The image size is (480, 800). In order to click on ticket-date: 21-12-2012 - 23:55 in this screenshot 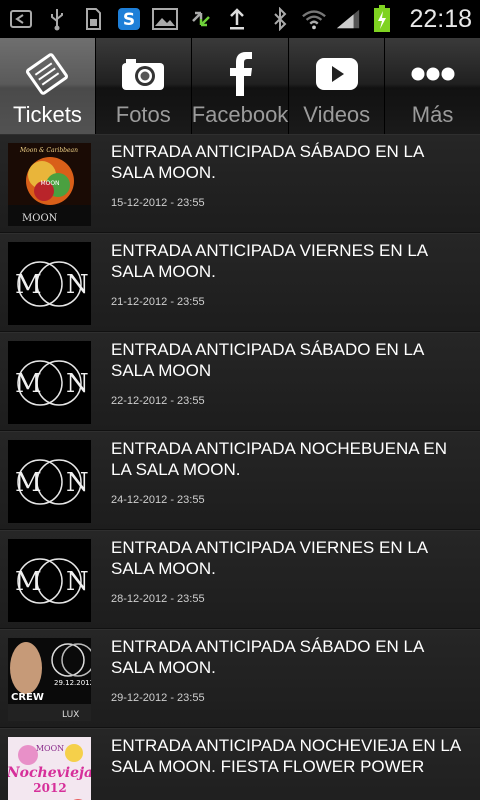, I will do `click(158, 302)`.